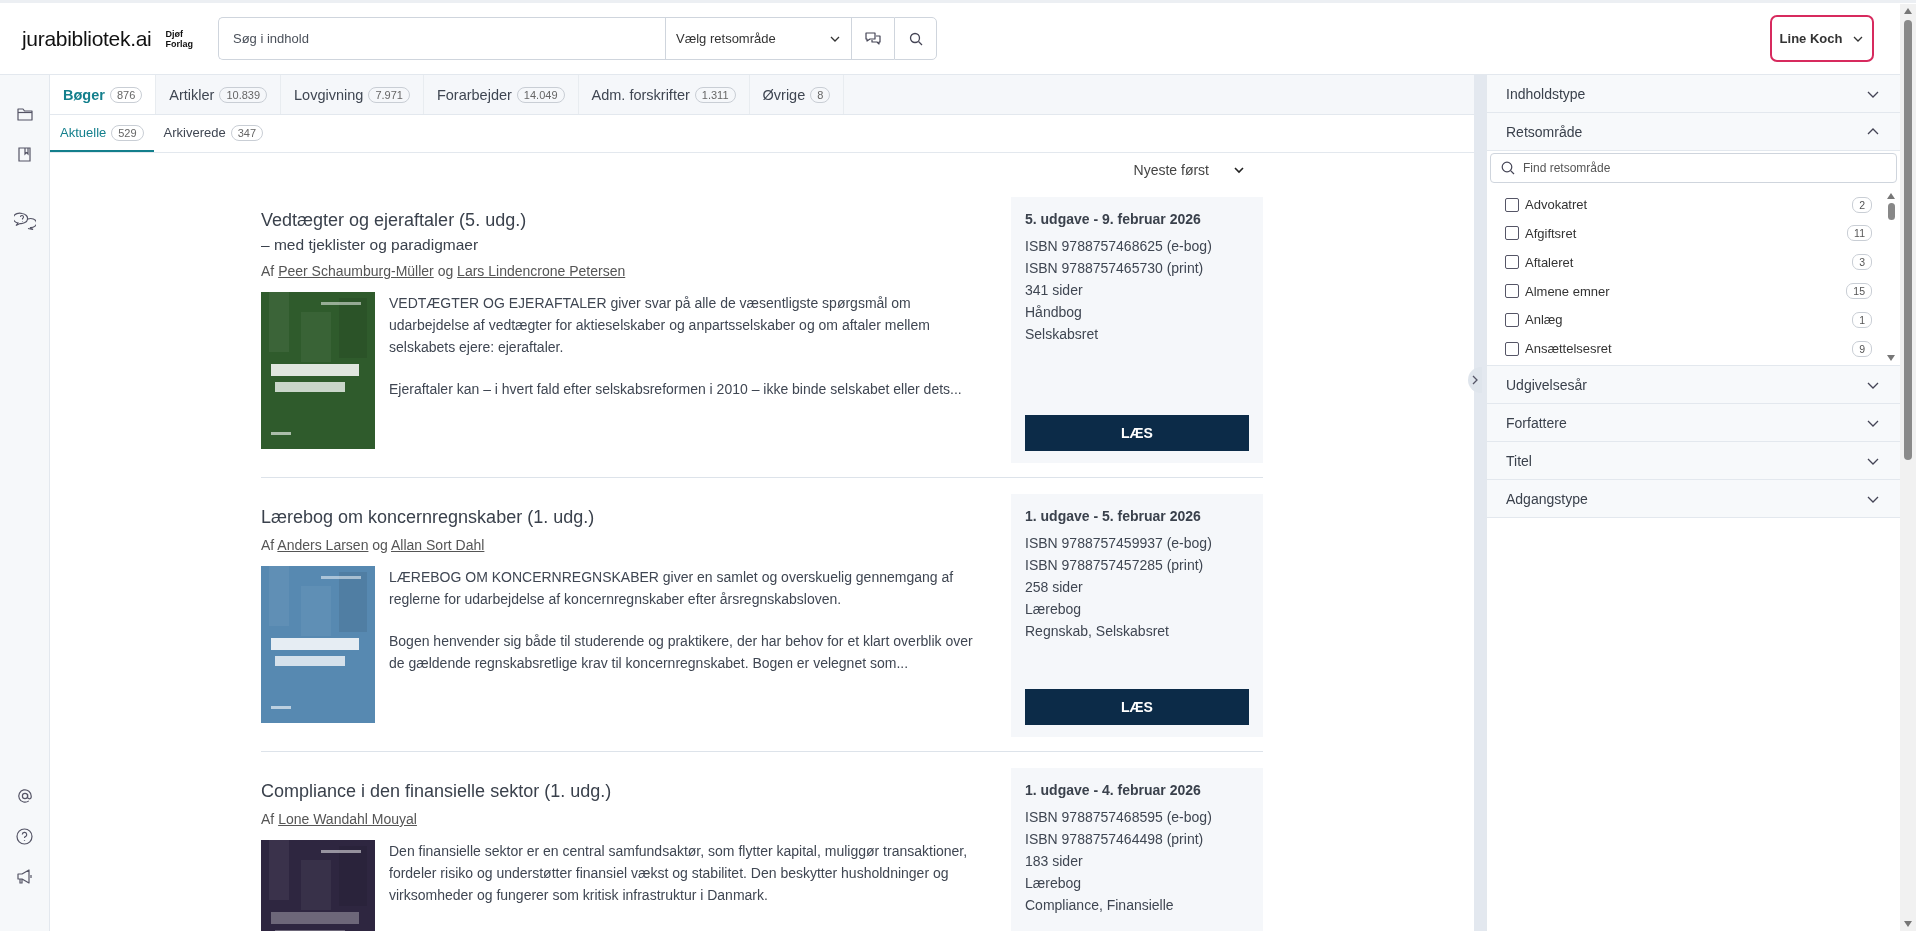  What do you see at coordinates (24, 836) in the screenshot?
I see `help-icon` at bounding box center [24, 836].